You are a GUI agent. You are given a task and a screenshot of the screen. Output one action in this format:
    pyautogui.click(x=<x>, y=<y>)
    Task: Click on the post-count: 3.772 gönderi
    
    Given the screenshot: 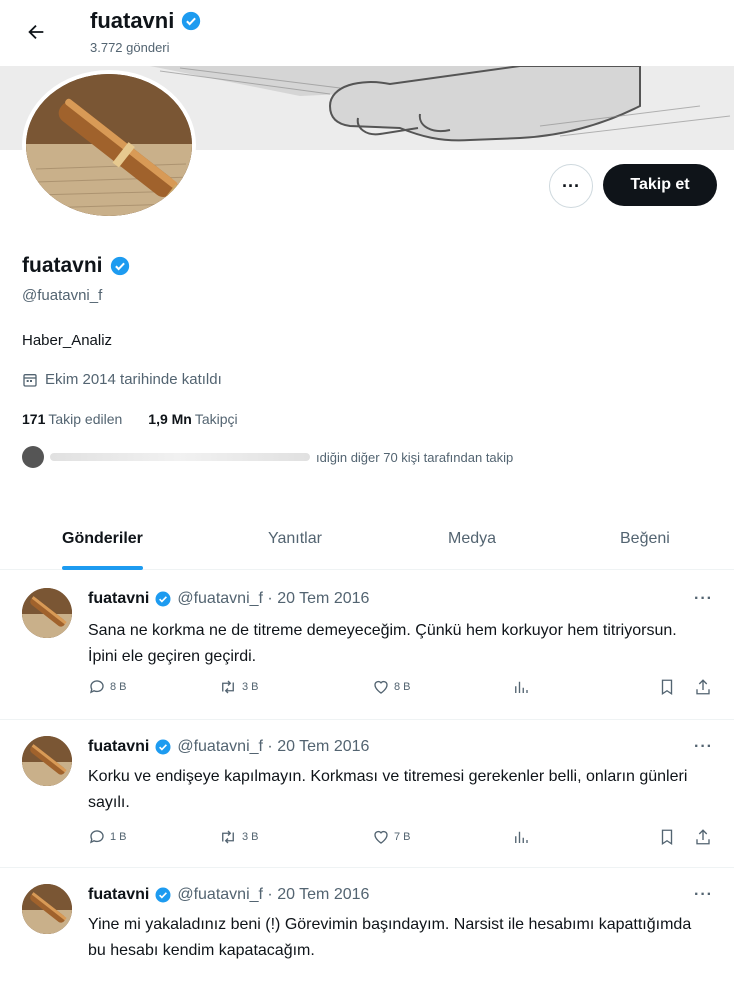 What is the action you would take?
    pyautogui.click(x=130, y=47)
    